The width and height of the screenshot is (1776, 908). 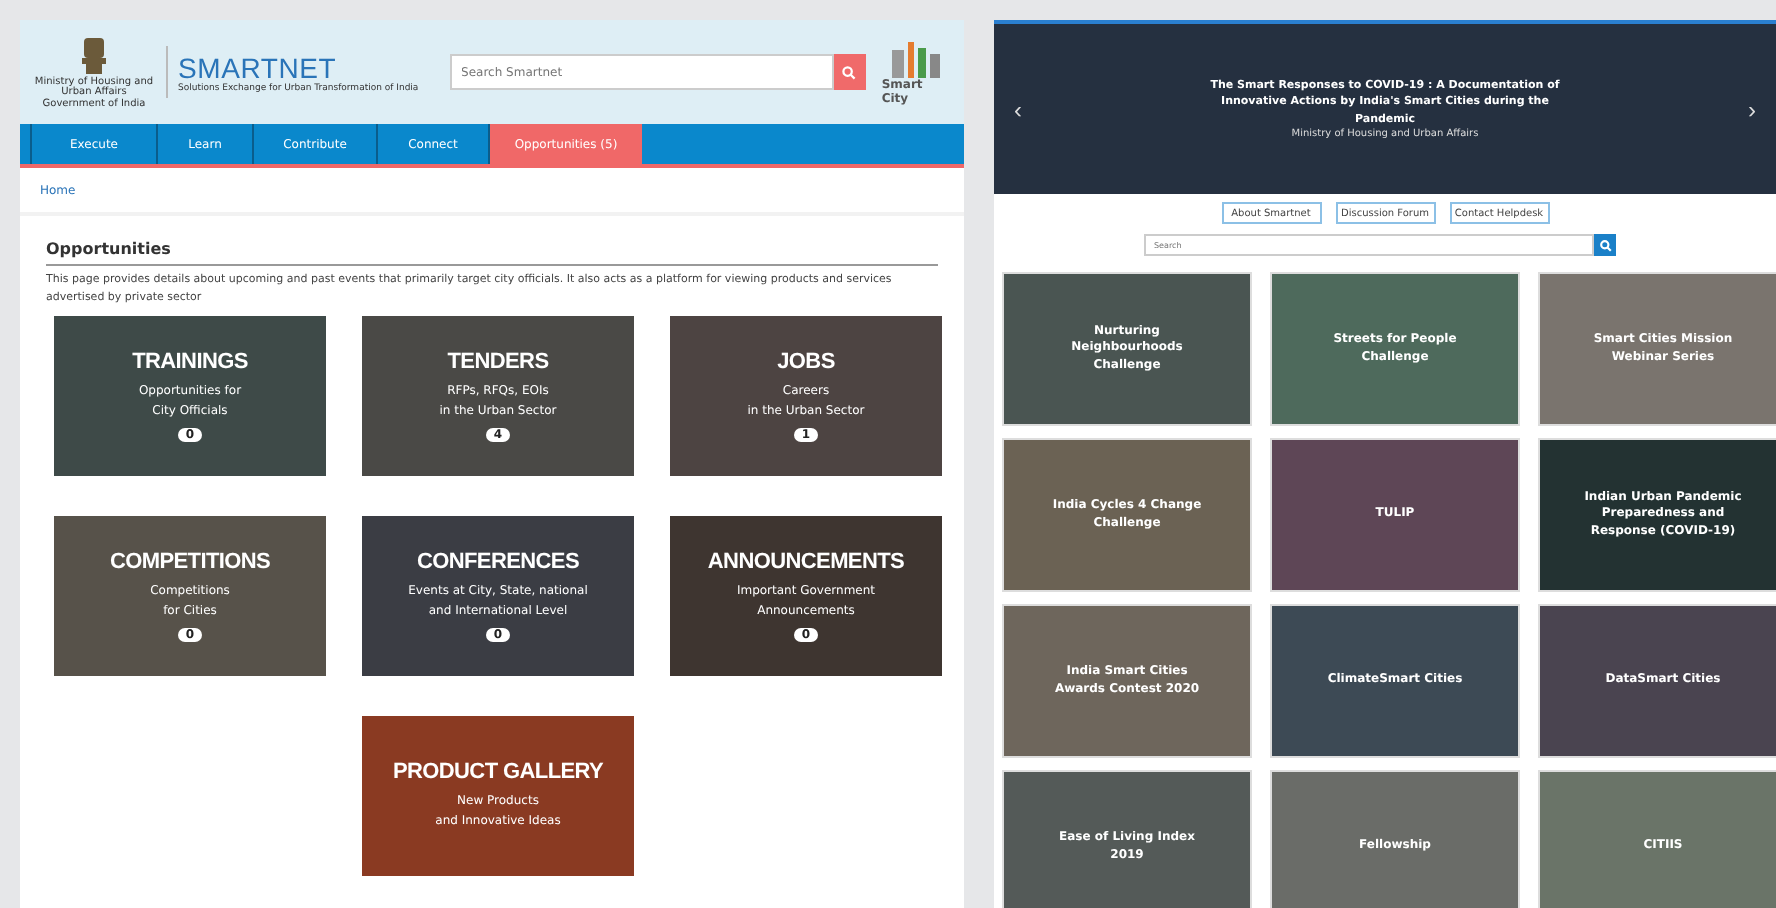 I want to click on previous-slide-button: ‹, so click(x=1018, y=109).